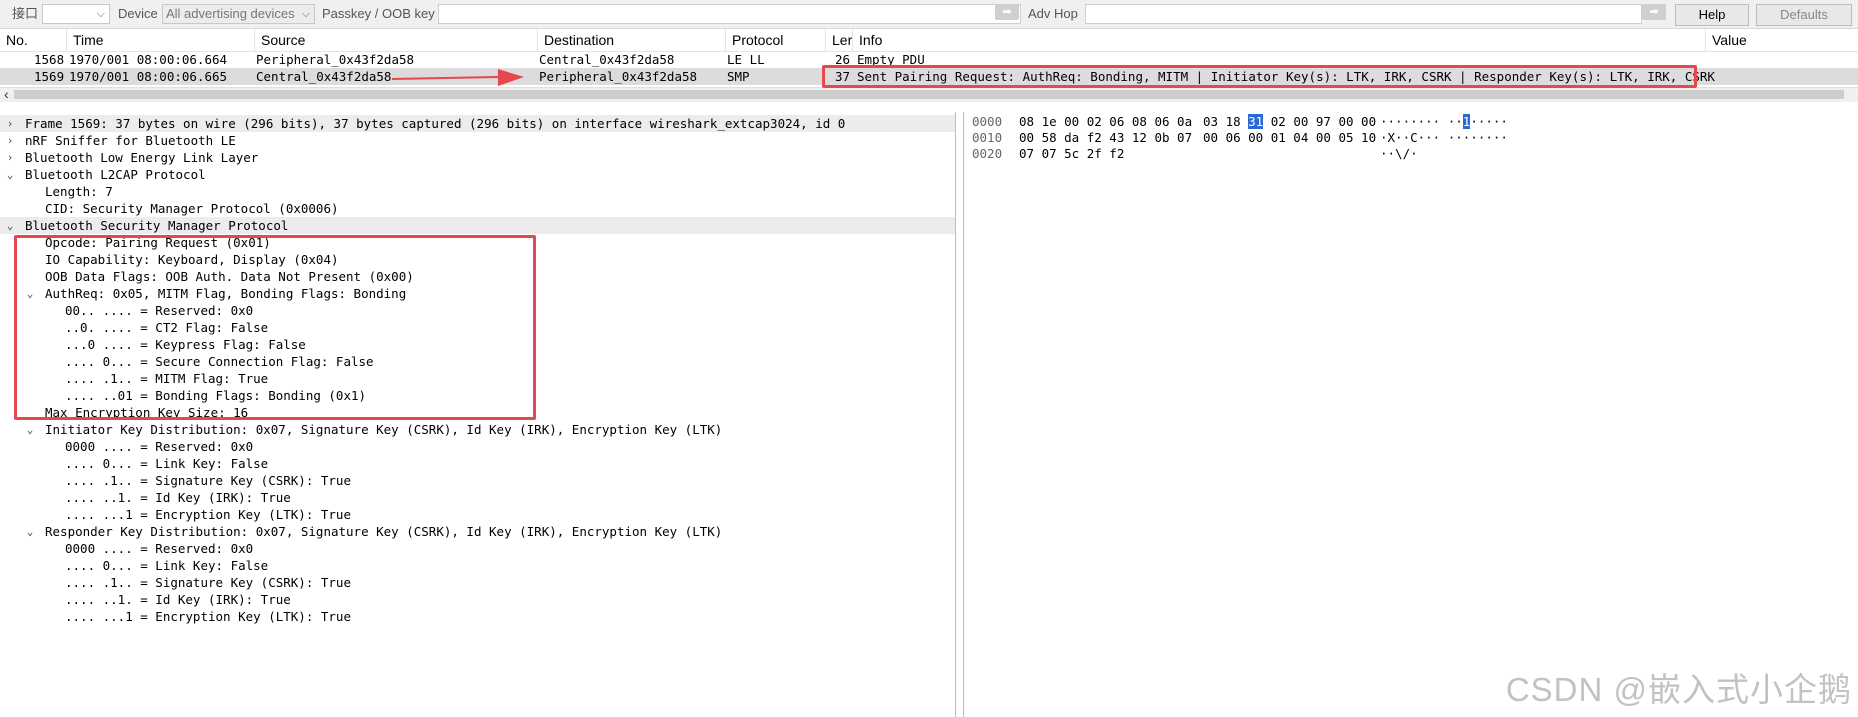 This screenshot has height=717, width=1858. What do you see at coordinates (1678, 689) in the screenshot?
I see `watermark: CSDN @嵌入式小企鹅` at bounding box center [1678, 689].